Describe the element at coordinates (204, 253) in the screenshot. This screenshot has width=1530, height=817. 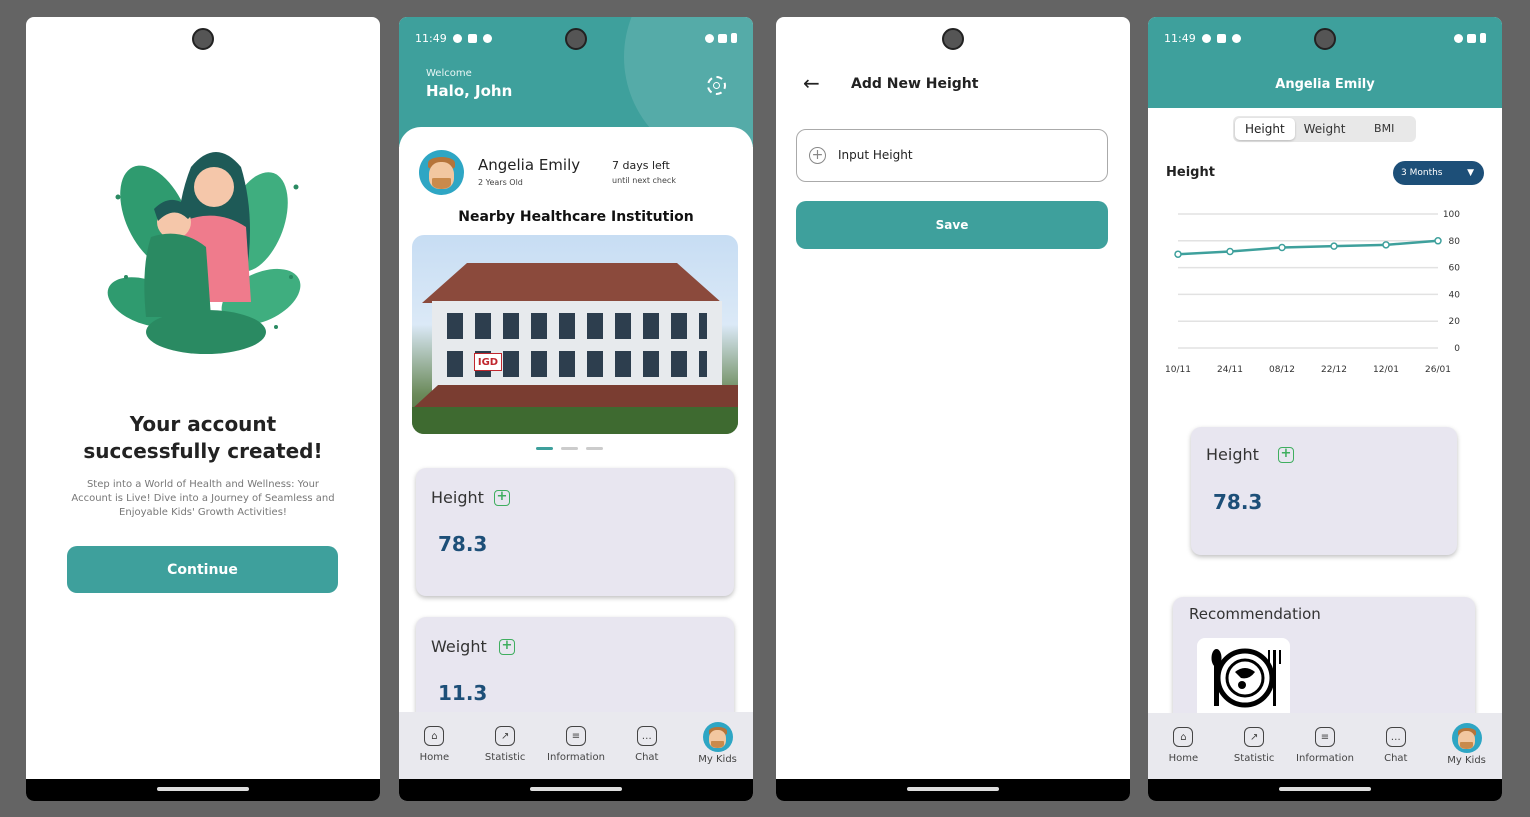
I see `mother-child-illustration` at that location.